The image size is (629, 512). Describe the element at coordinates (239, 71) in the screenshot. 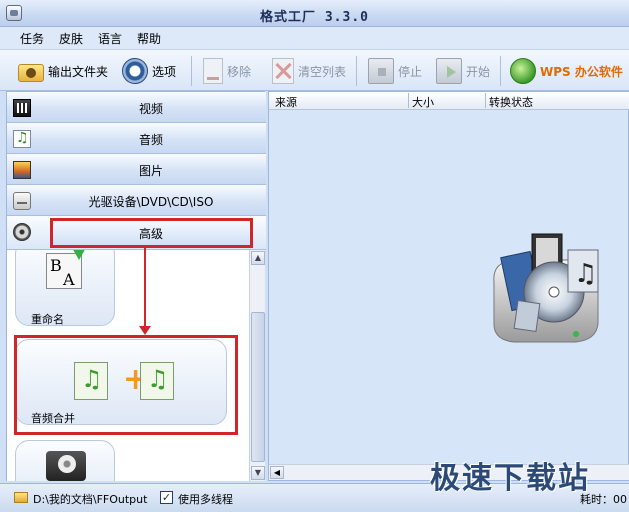

I see `remove-label: 移除` at that location.